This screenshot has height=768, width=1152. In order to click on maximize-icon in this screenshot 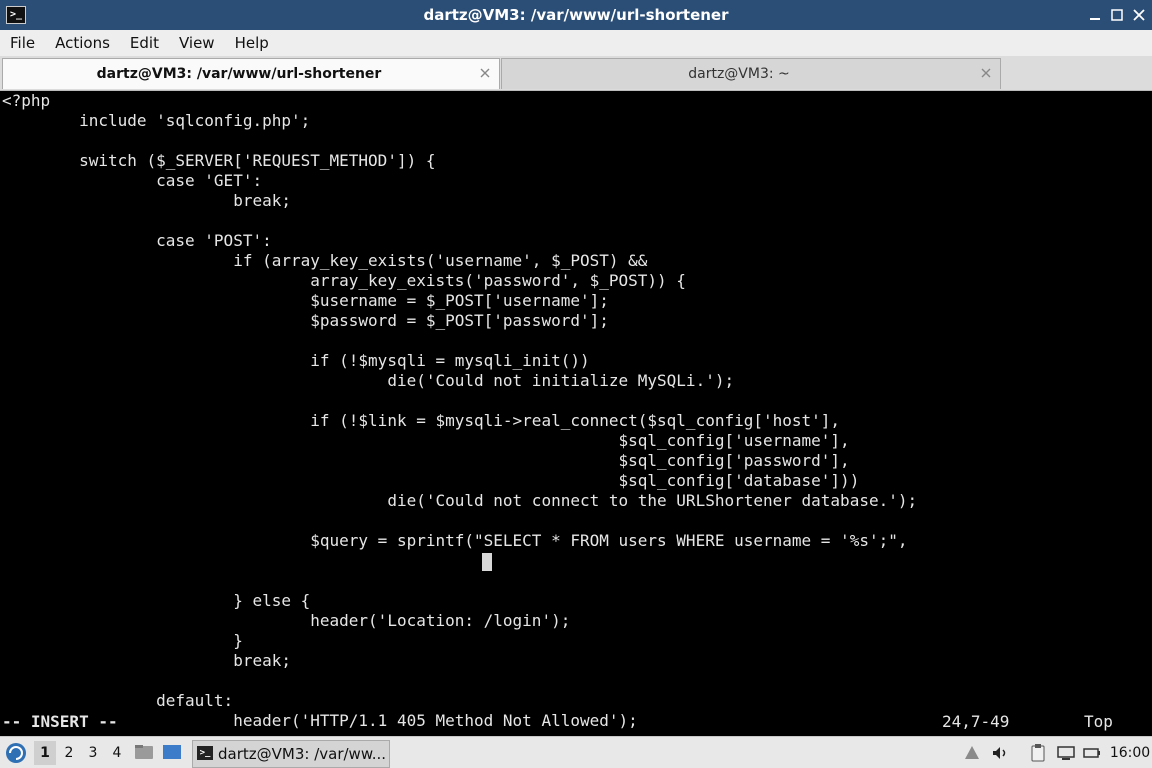, I will do `click(1117, 15)`.